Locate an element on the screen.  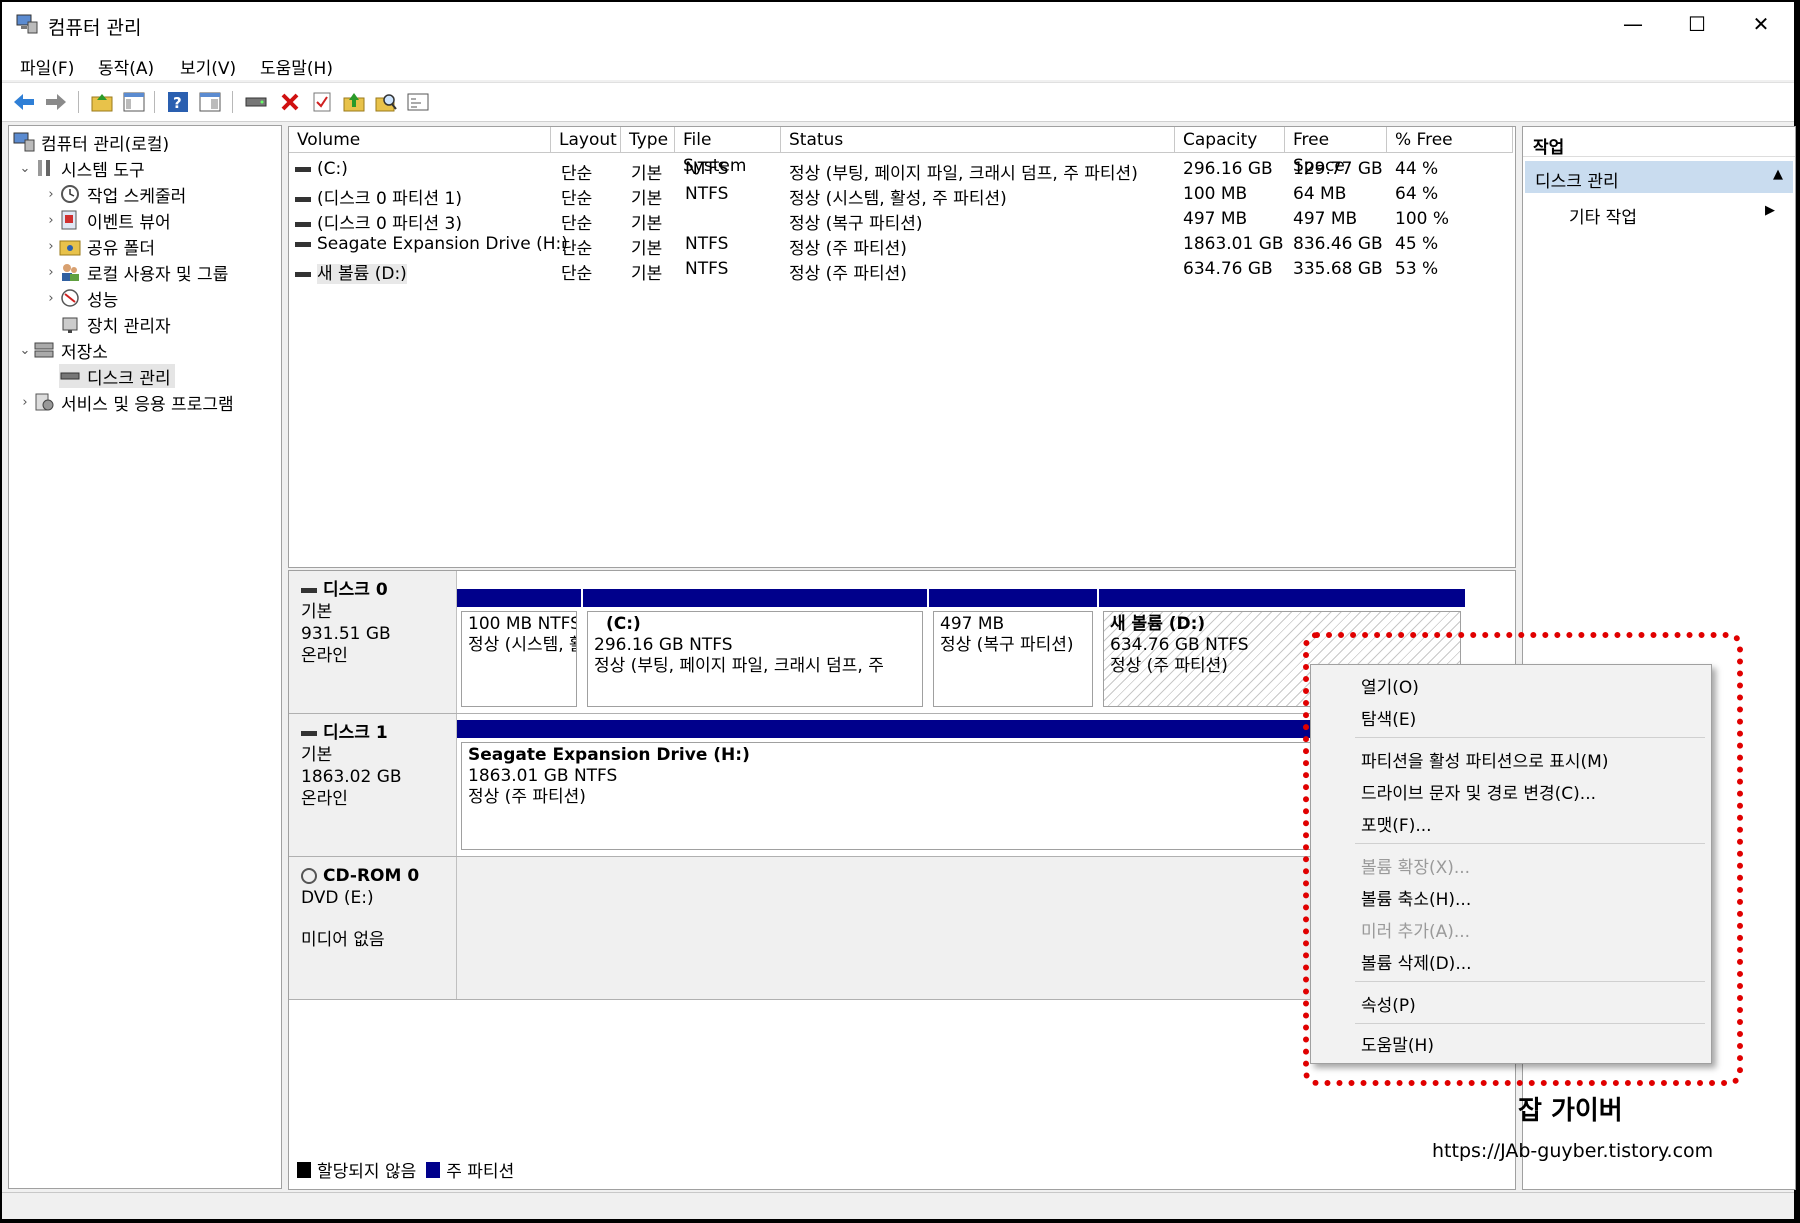
search-icon is located at coordinates (386, 102).